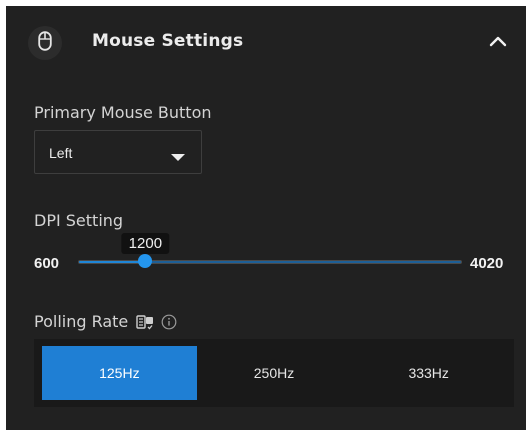 The height and width of the screenshot is (430, 530). I want to click on polling-rate-selector: 125Hz 250Hz 333Hz, so click(274, 373).